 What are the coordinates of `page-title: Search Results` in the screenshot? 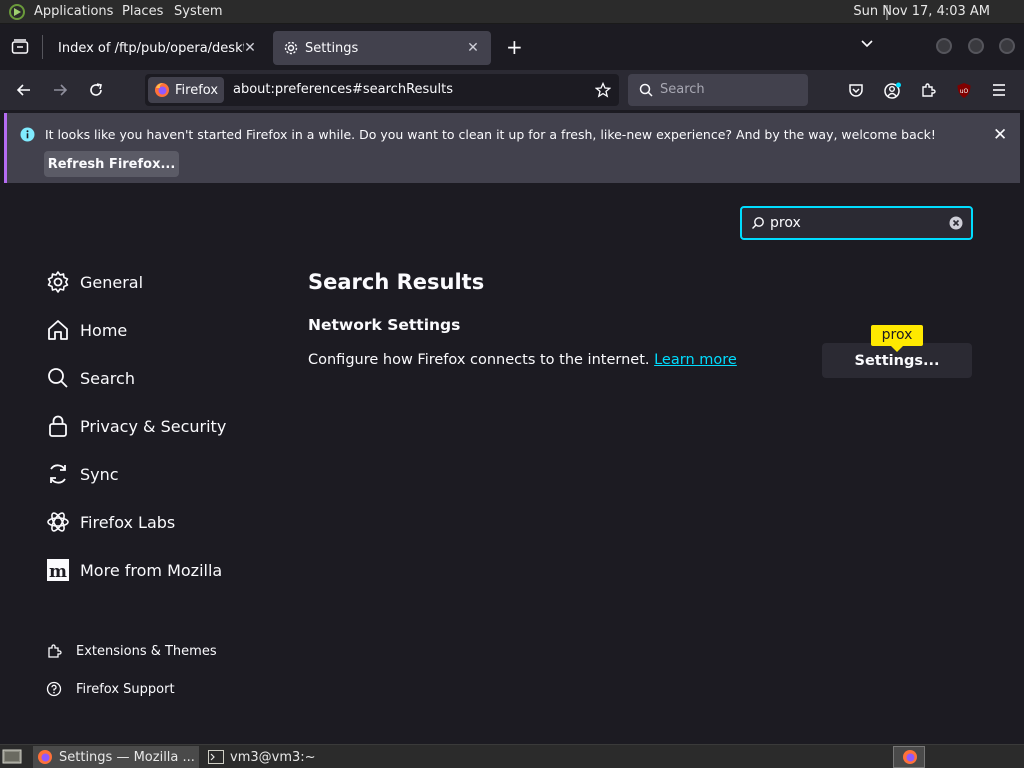 It's located at (396, 282).